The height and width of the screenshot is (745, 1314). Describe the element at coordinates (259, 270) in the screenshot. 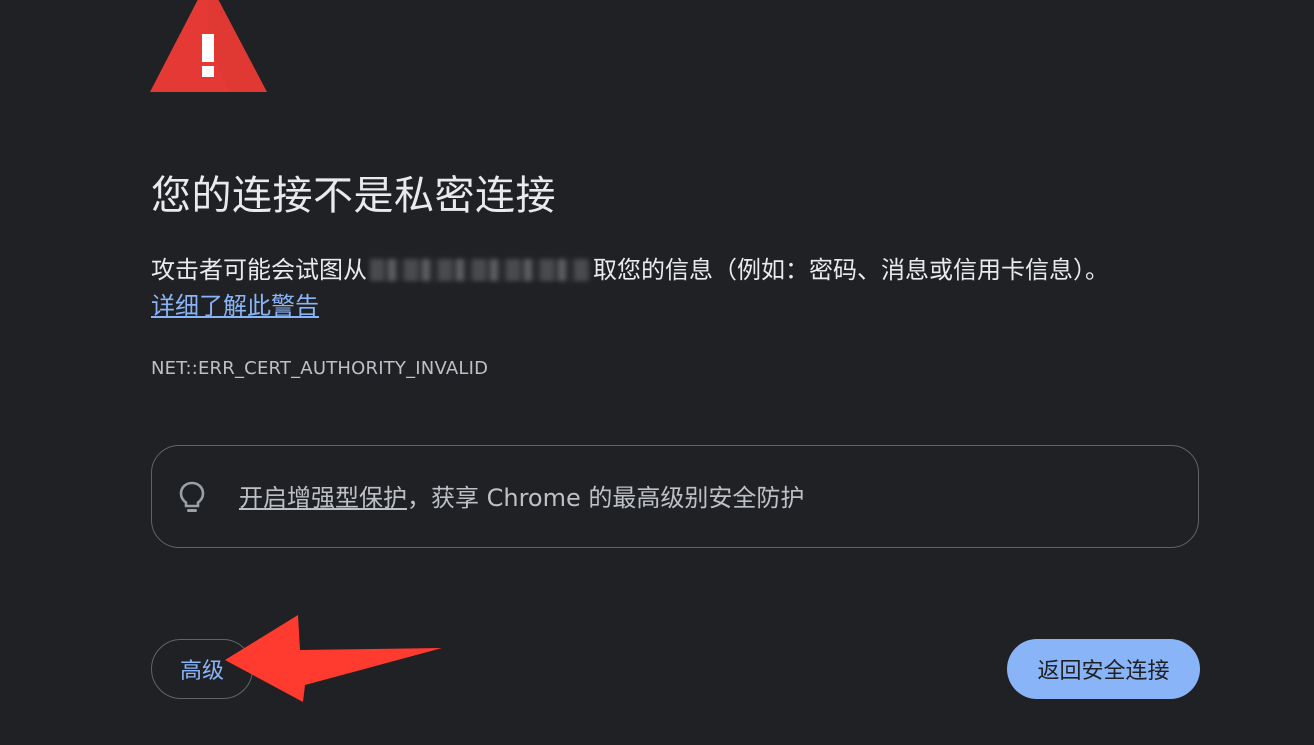

I see `description-text-before: 攻击者可能会试图从` at that location.